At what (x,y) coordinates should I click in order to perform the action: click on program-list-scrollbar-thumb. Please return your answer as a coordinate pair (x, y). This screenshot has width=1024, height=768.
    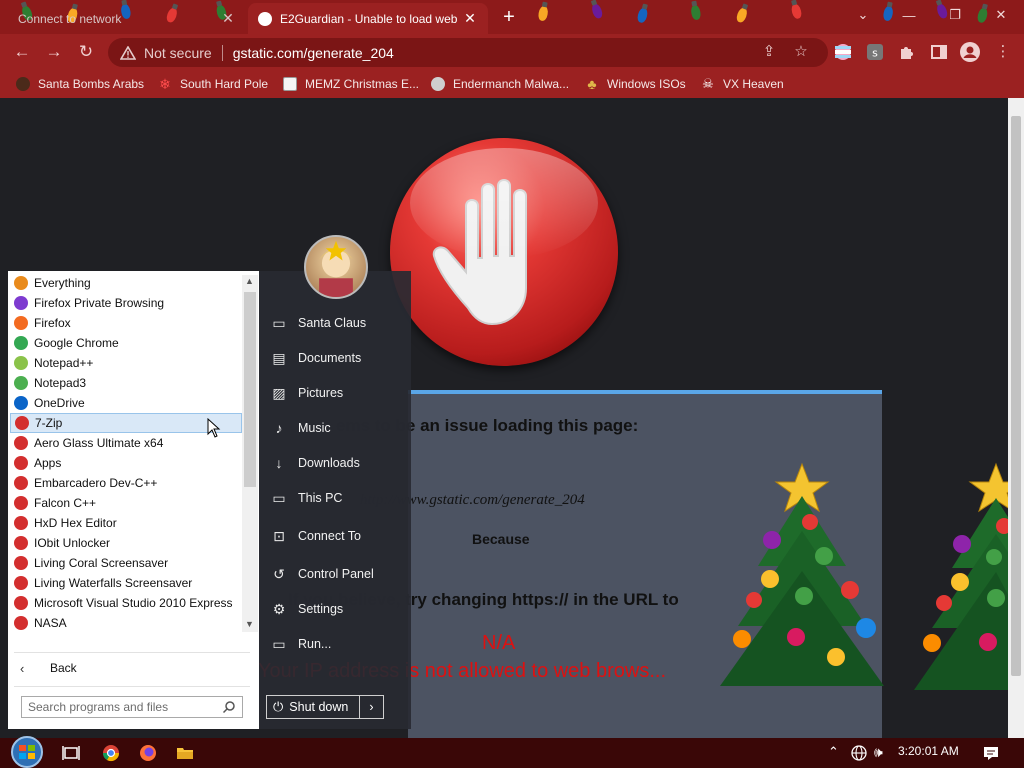
    Looking at the image, I should click on (250, 389).